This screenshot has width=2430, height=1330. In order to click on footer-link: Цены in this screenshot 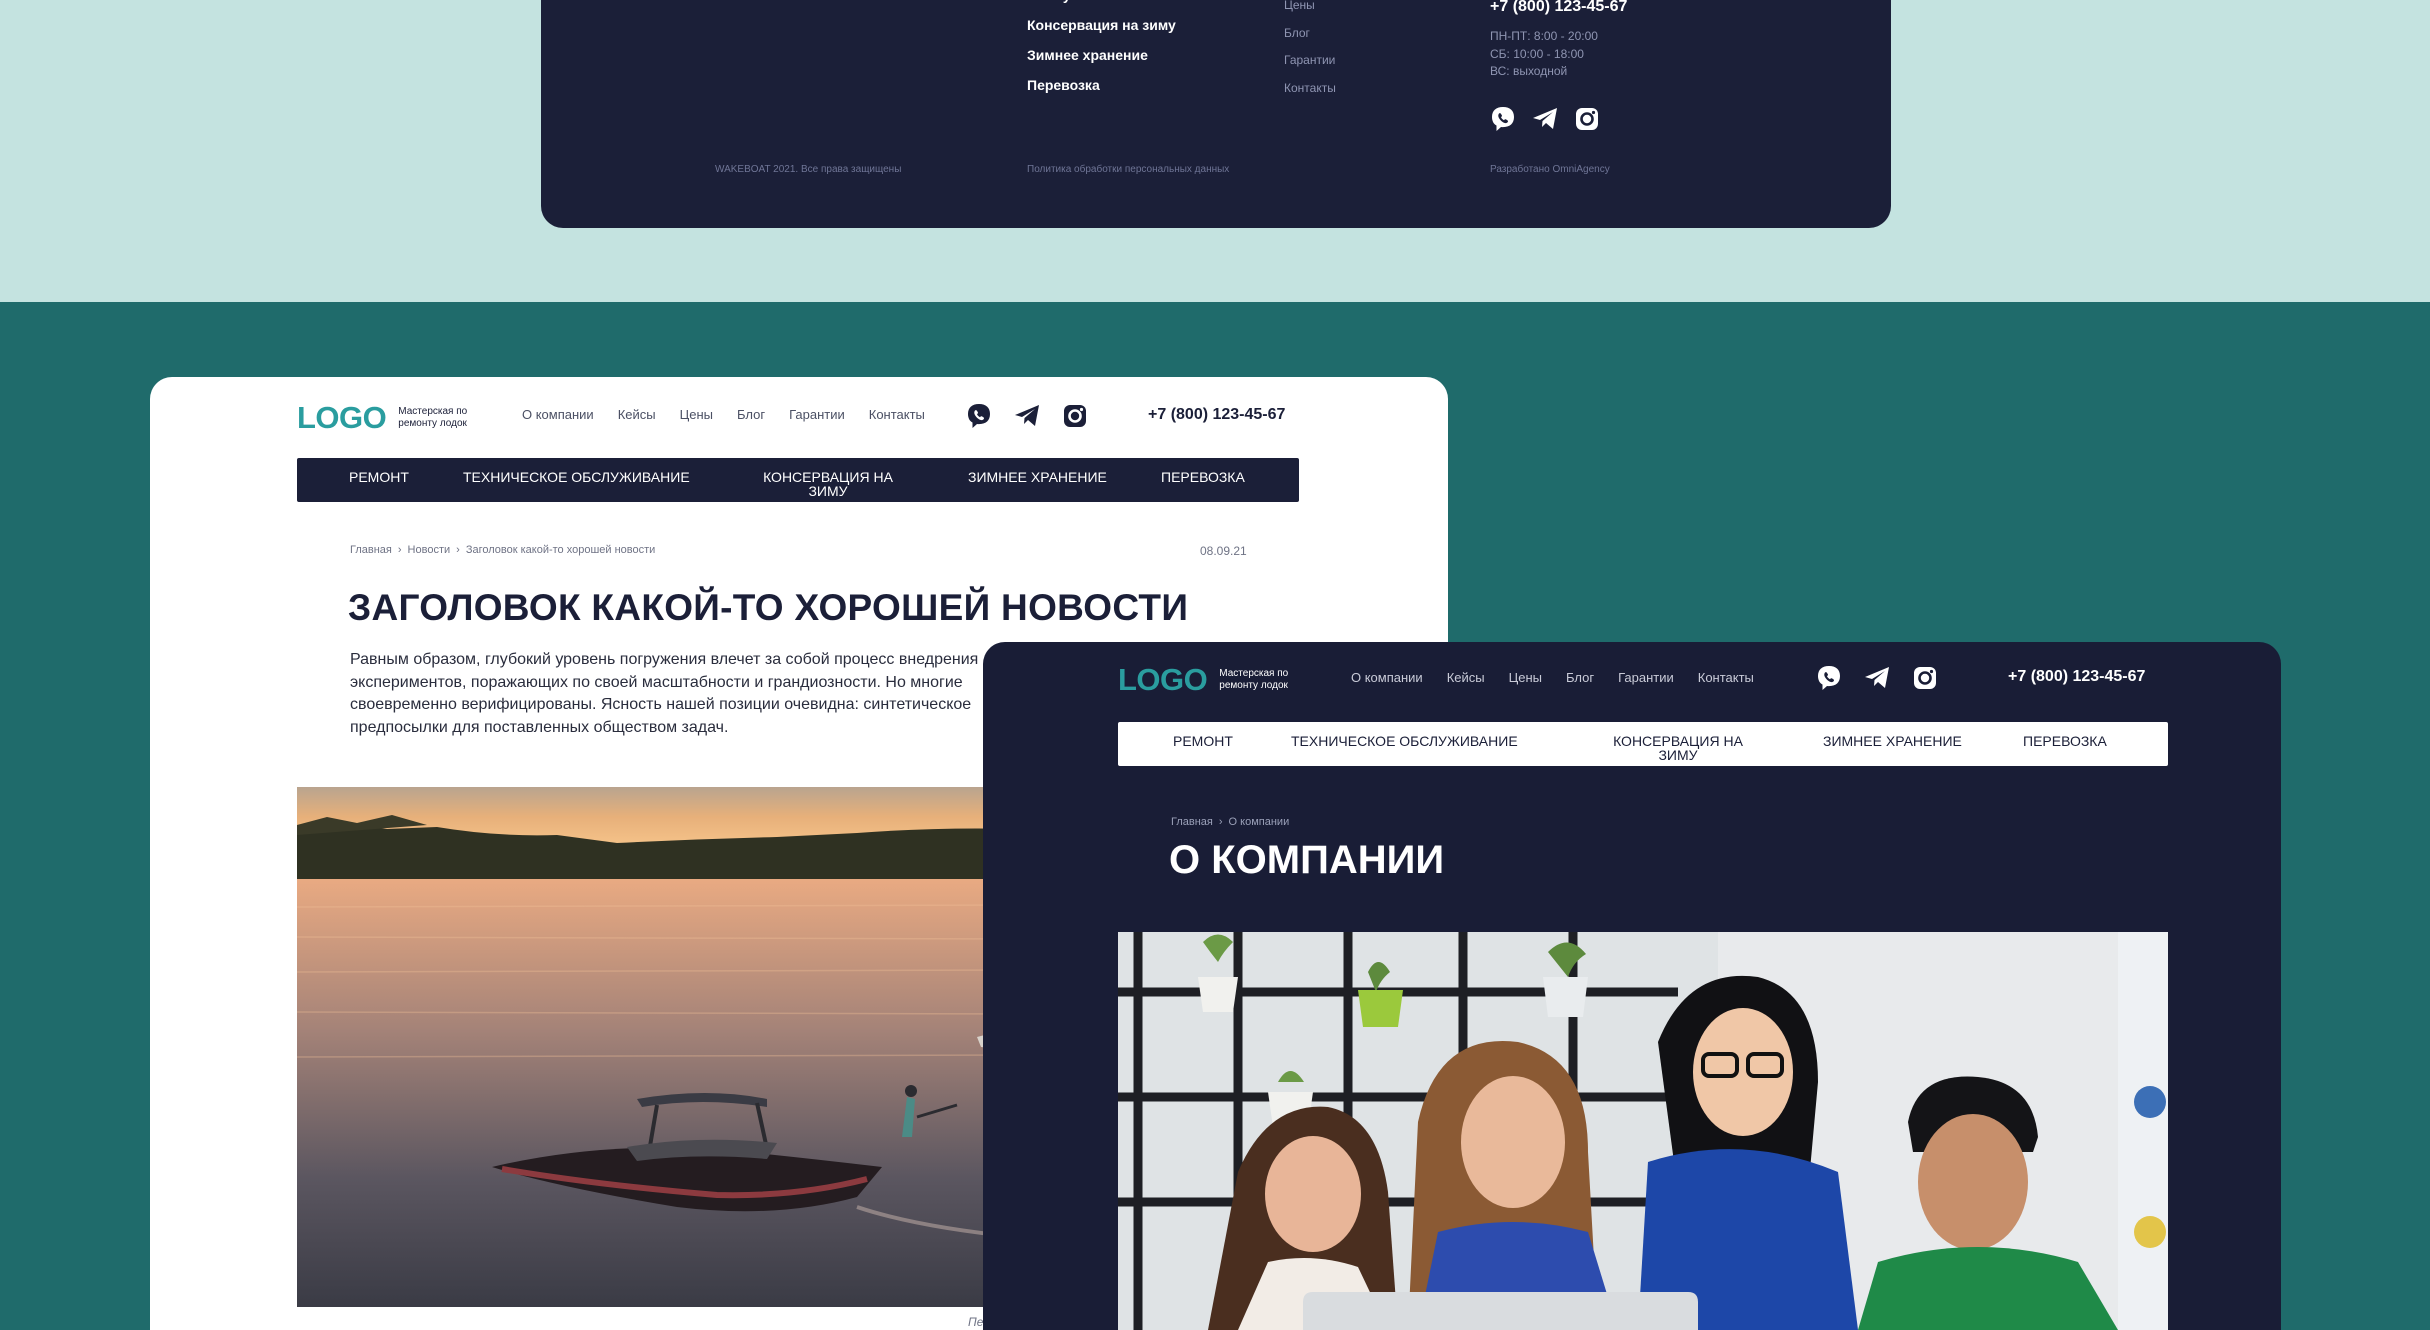, I will do `click(1310, 10)`.